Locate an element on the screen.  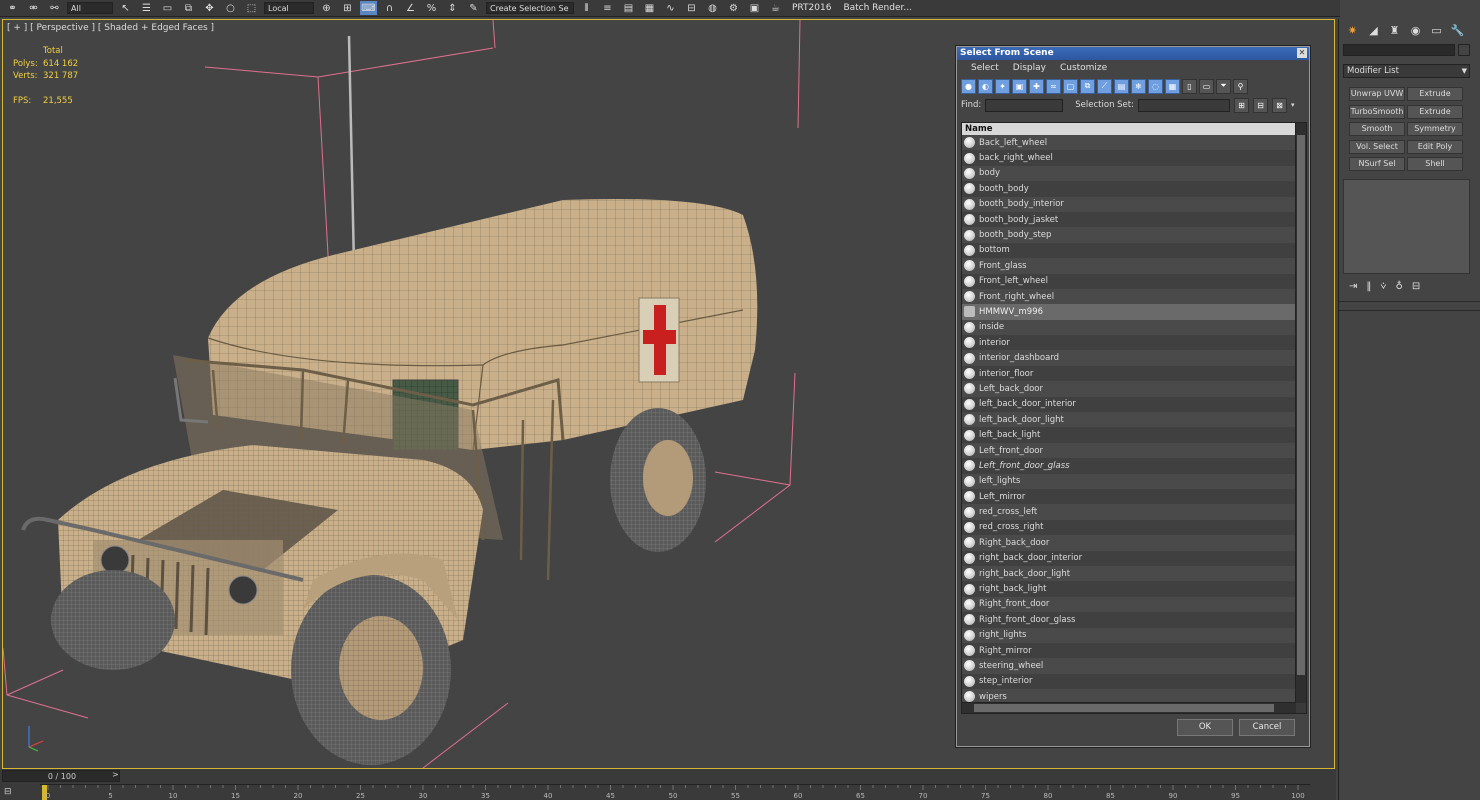
list-item: bottom is located at coordinates (1129, 250).